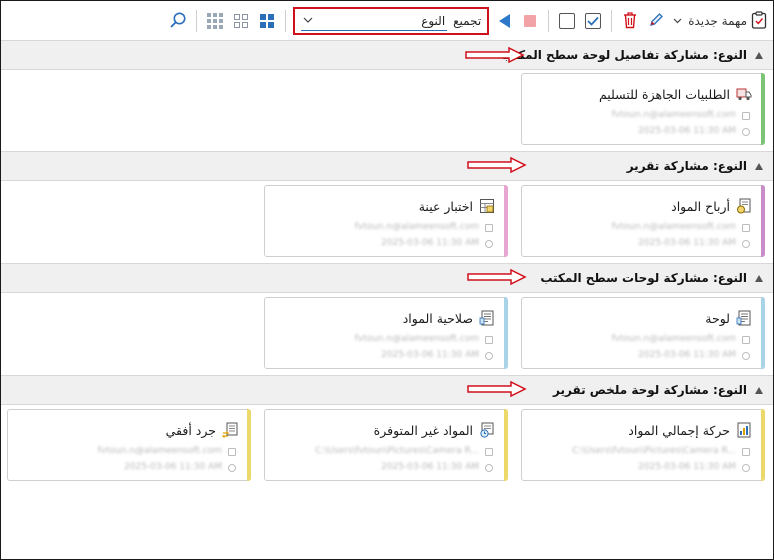 The width and height of the screenshot is (774, 560). What do you see at coordinates (387, 390) in the screenshot?
I see `group-header: النوع: مشاركة لوحة ملخص تقرير` at bounding box center [387, 390].